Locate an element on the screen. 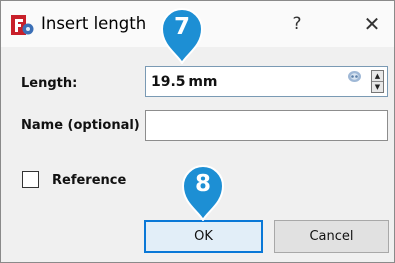 This screenshot has height=263, width=395. length-spinbox: ▲ ▼ is located at coordinates (377, 81).